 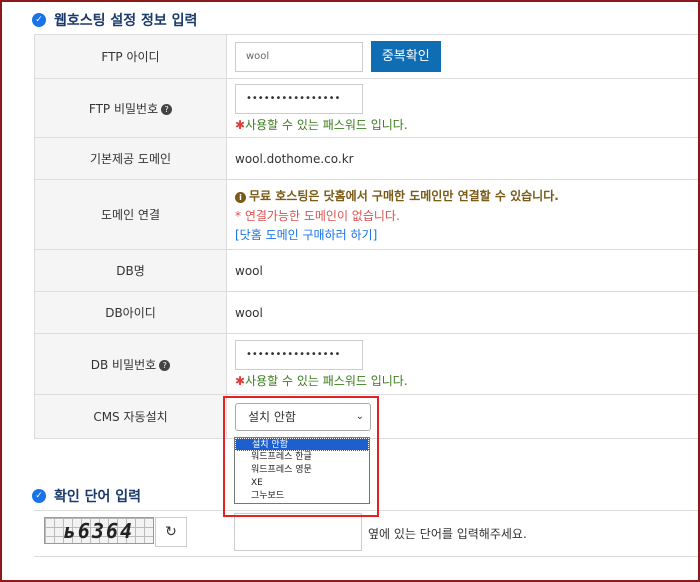 I want to click on ftp-id-input: wool, so click(x=299, y=56).